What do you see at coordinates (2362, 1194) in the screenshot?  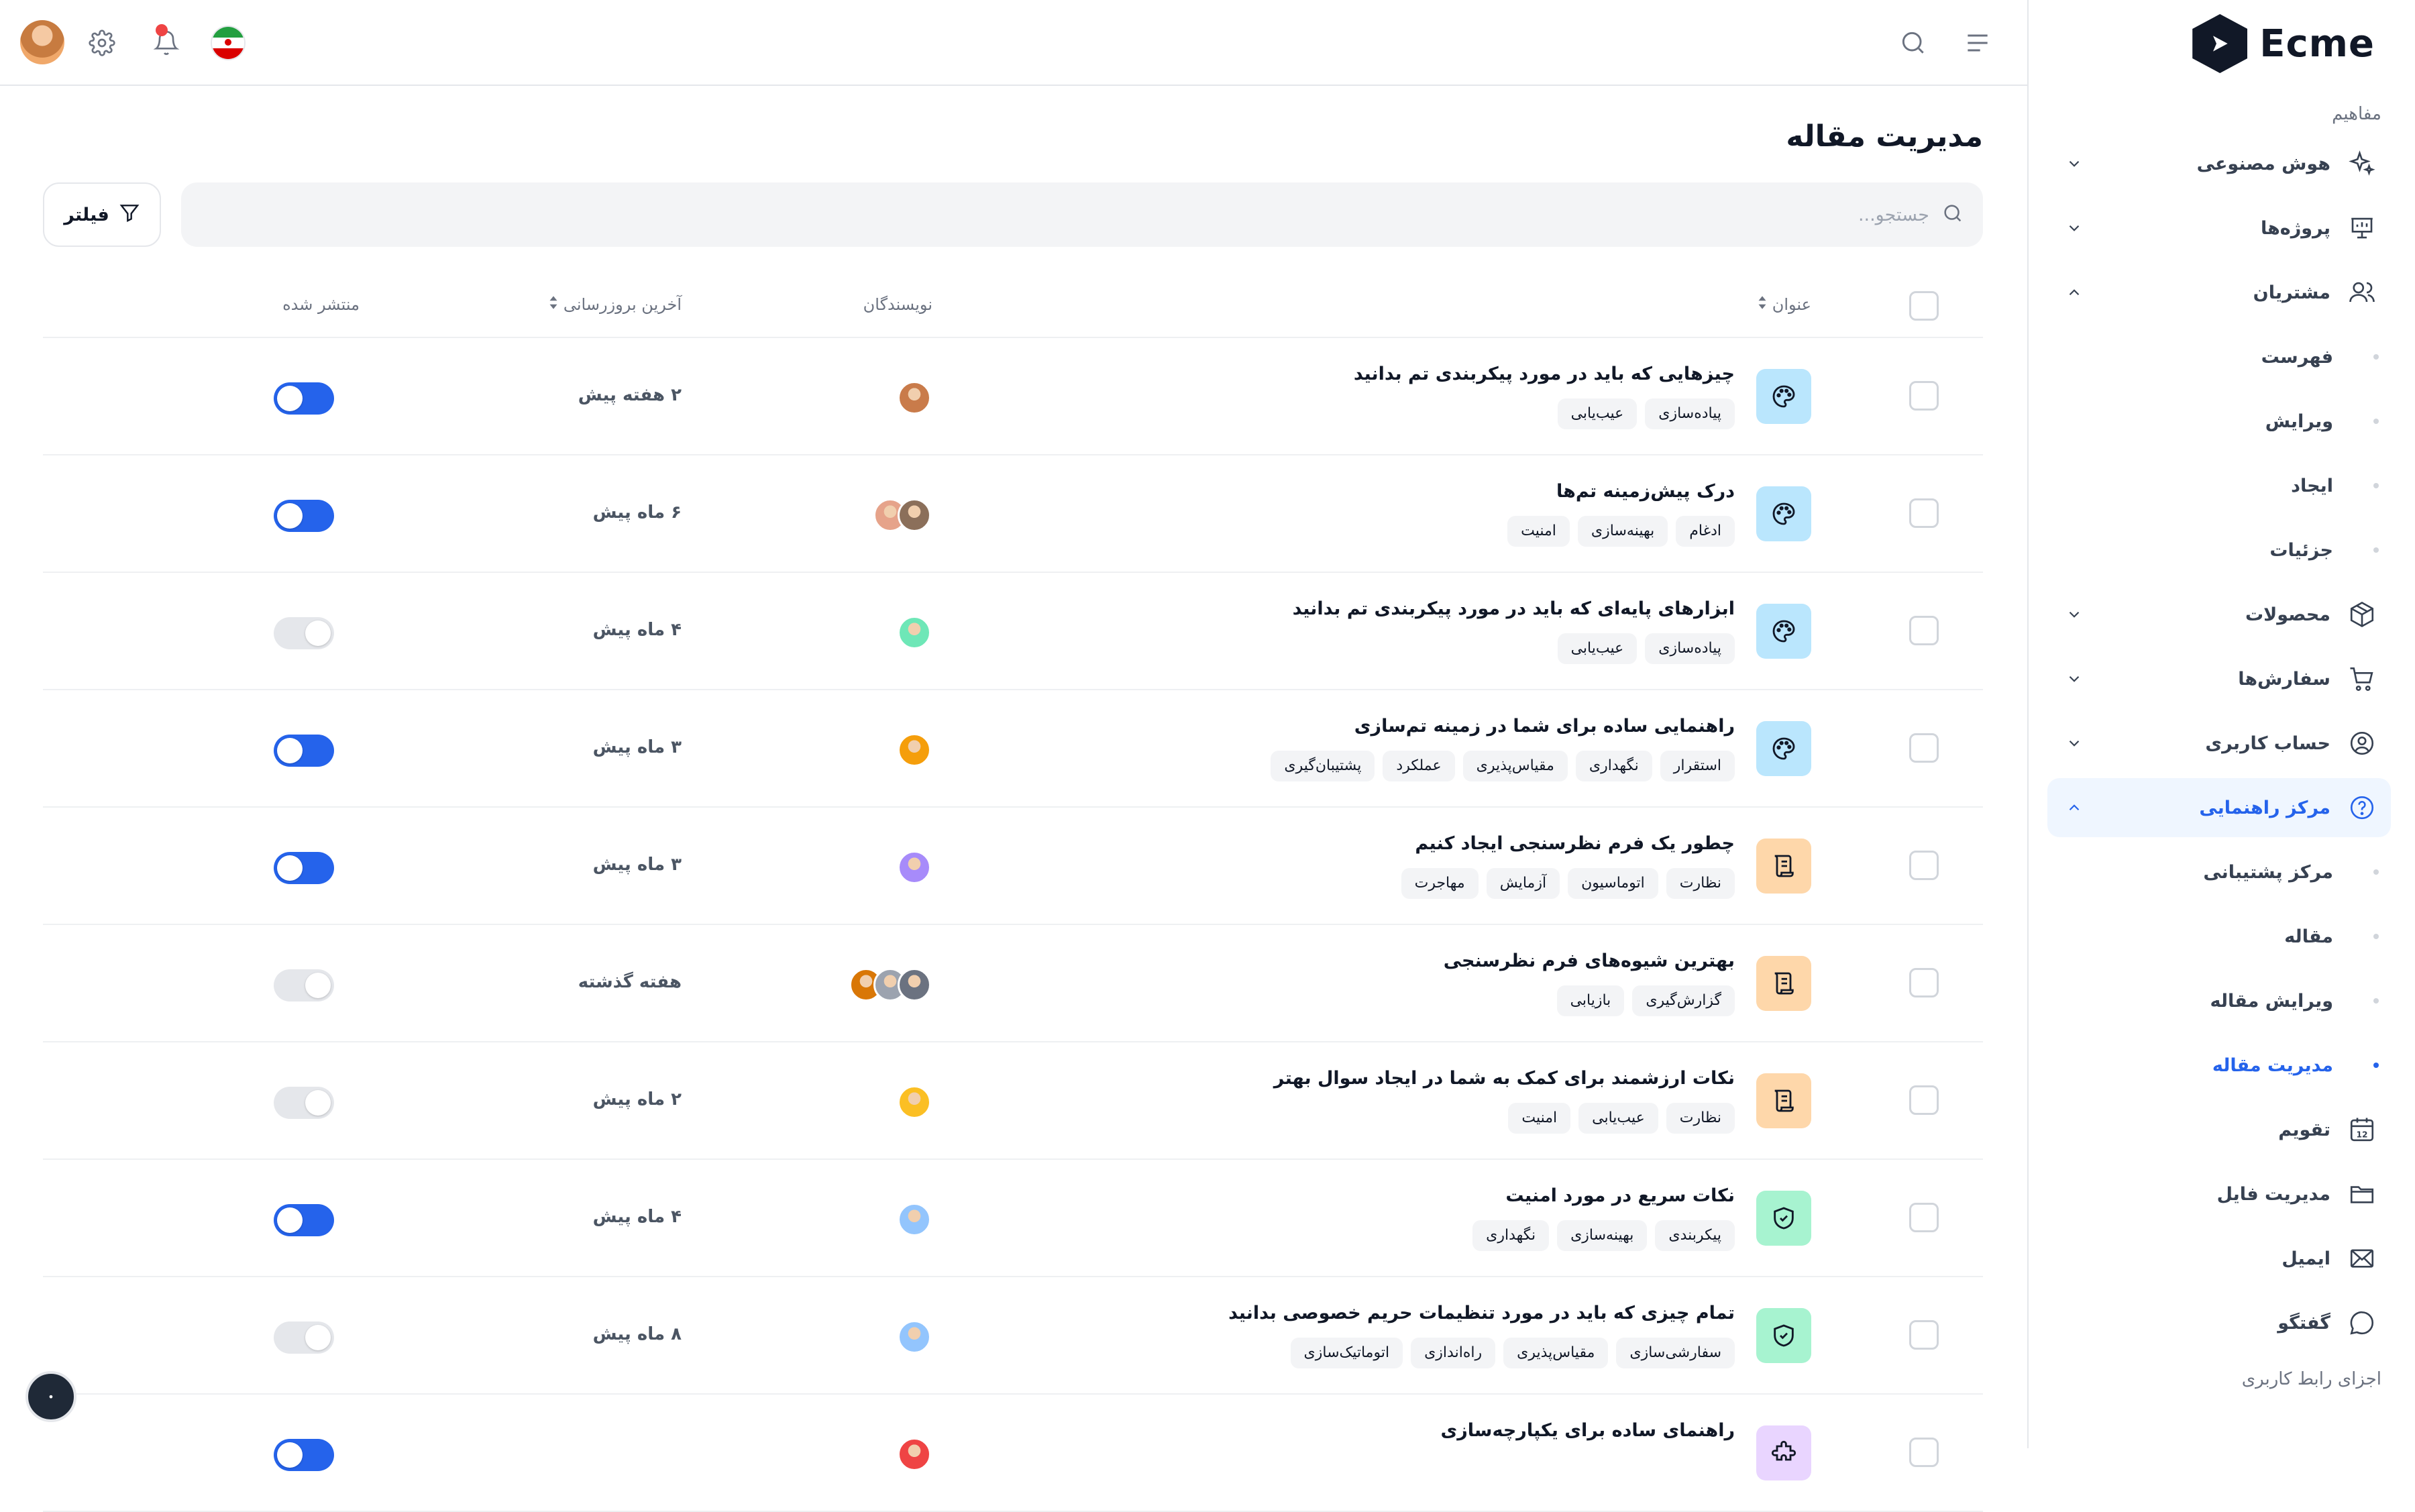 I see `folder-icon` at bounding box center [2362, 1194].